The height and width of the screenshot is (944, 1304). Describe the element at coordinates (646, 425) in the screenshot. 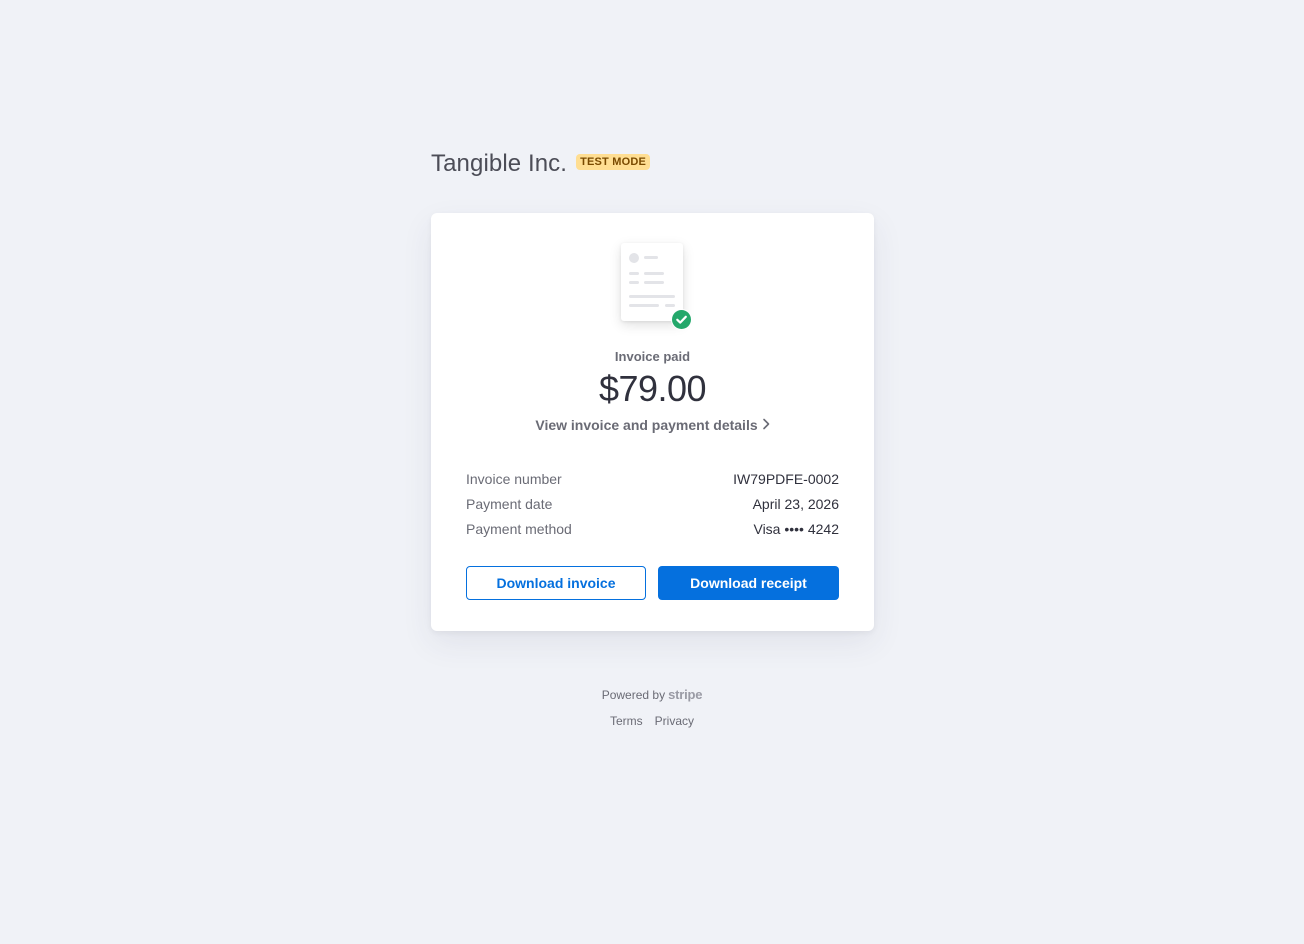

I see `view-details-label: View invoice and payment details` at that location.